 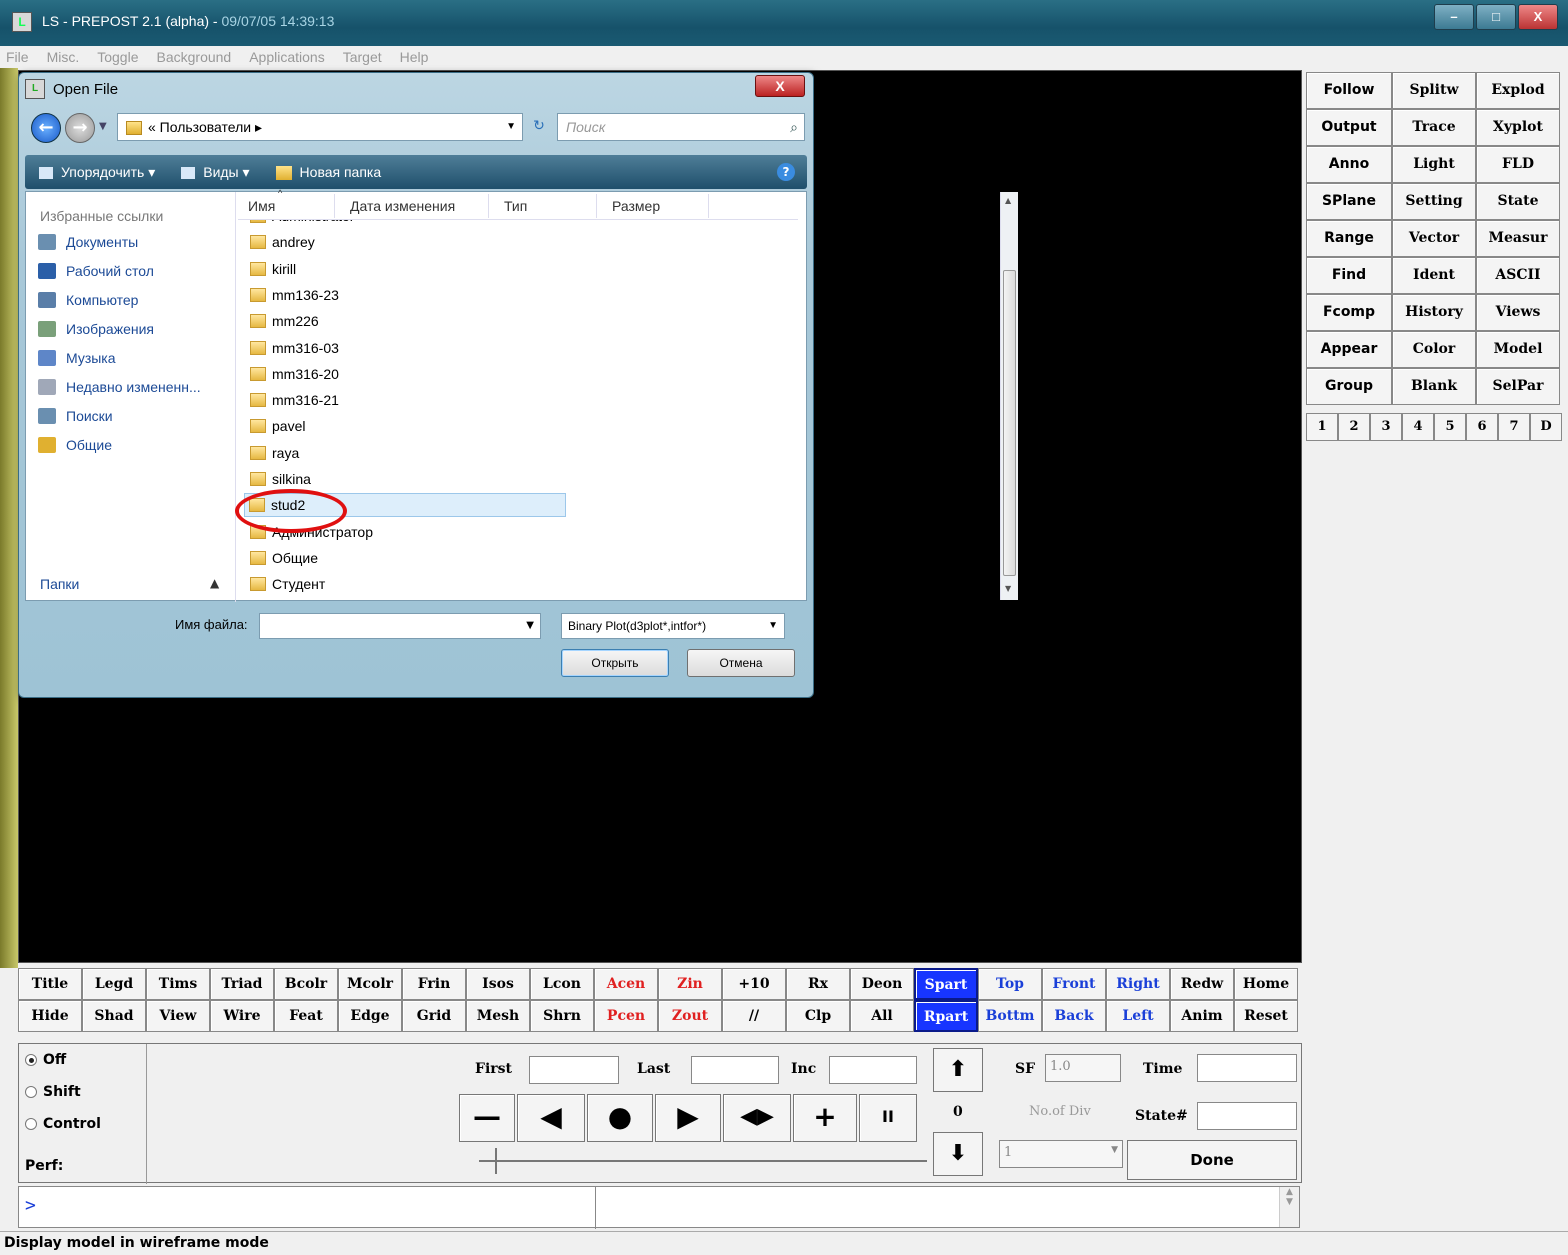 I want to click on toolbar-button-grid: Grid, so click(x=434, y=1016).